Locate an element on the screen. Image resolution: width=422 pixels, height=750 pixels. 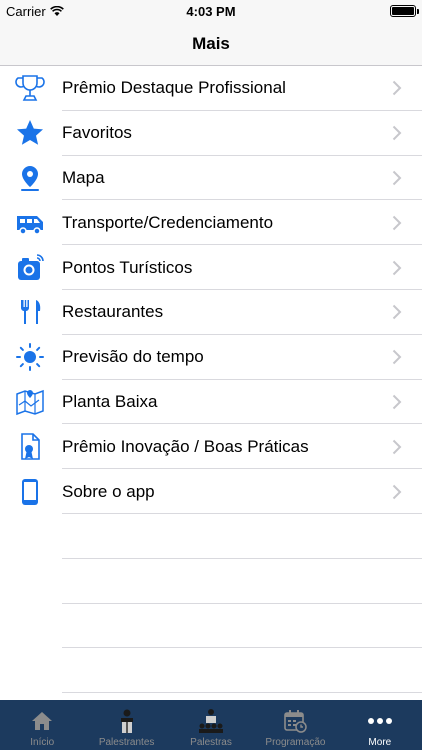
bus-icon is located at coordinates (30, 223).